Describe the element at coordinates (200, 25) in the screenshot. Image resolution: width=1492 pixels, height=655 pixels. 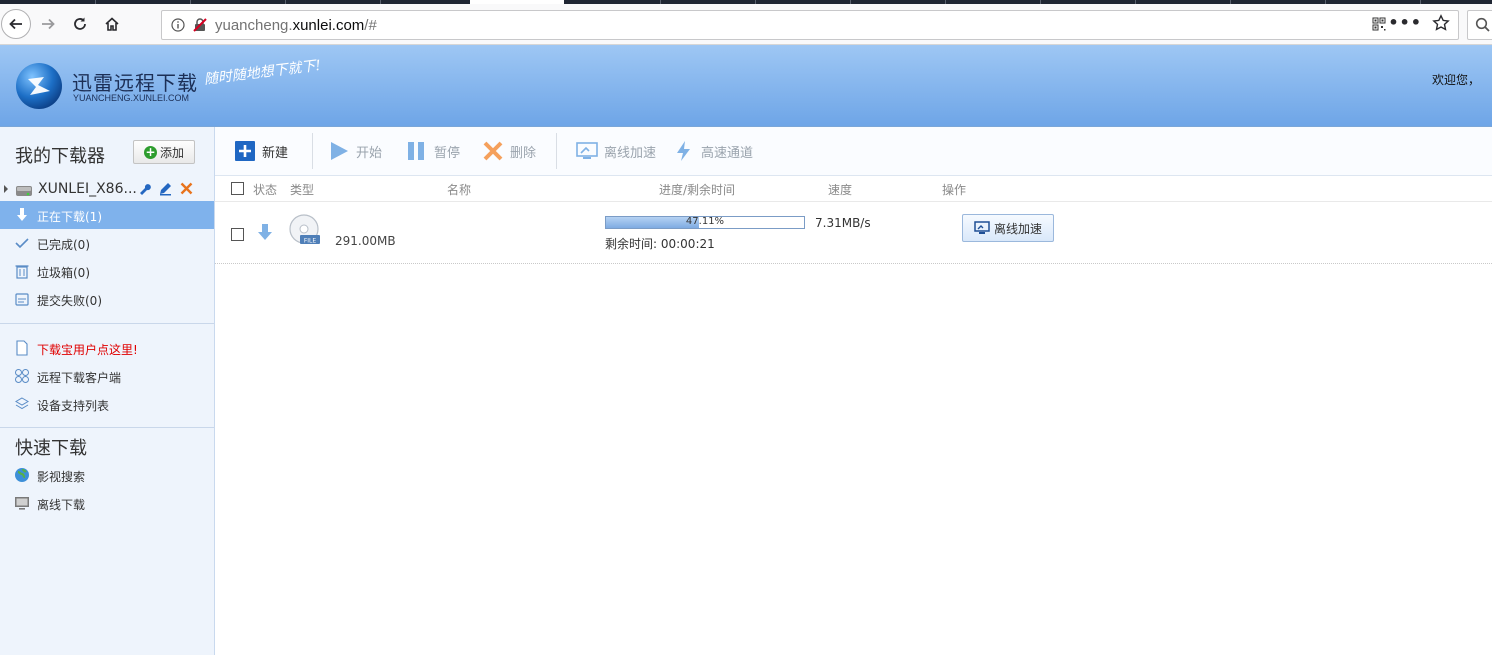
I see `insecure-lock-icon` at that location.